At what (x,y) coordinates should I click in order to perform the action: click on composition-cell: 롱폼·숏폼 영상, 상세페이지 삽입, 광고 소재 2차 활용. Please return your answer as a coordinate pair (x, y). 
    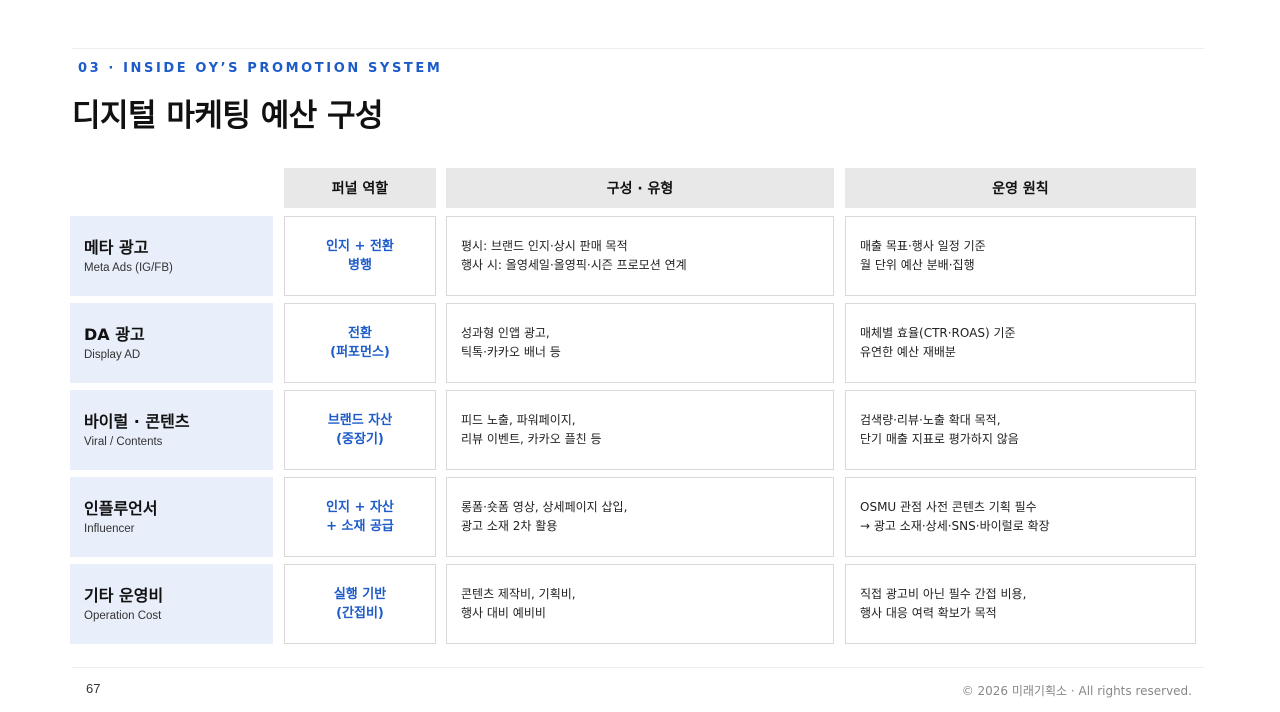
    Looking at the image, I should click on (640, 517).